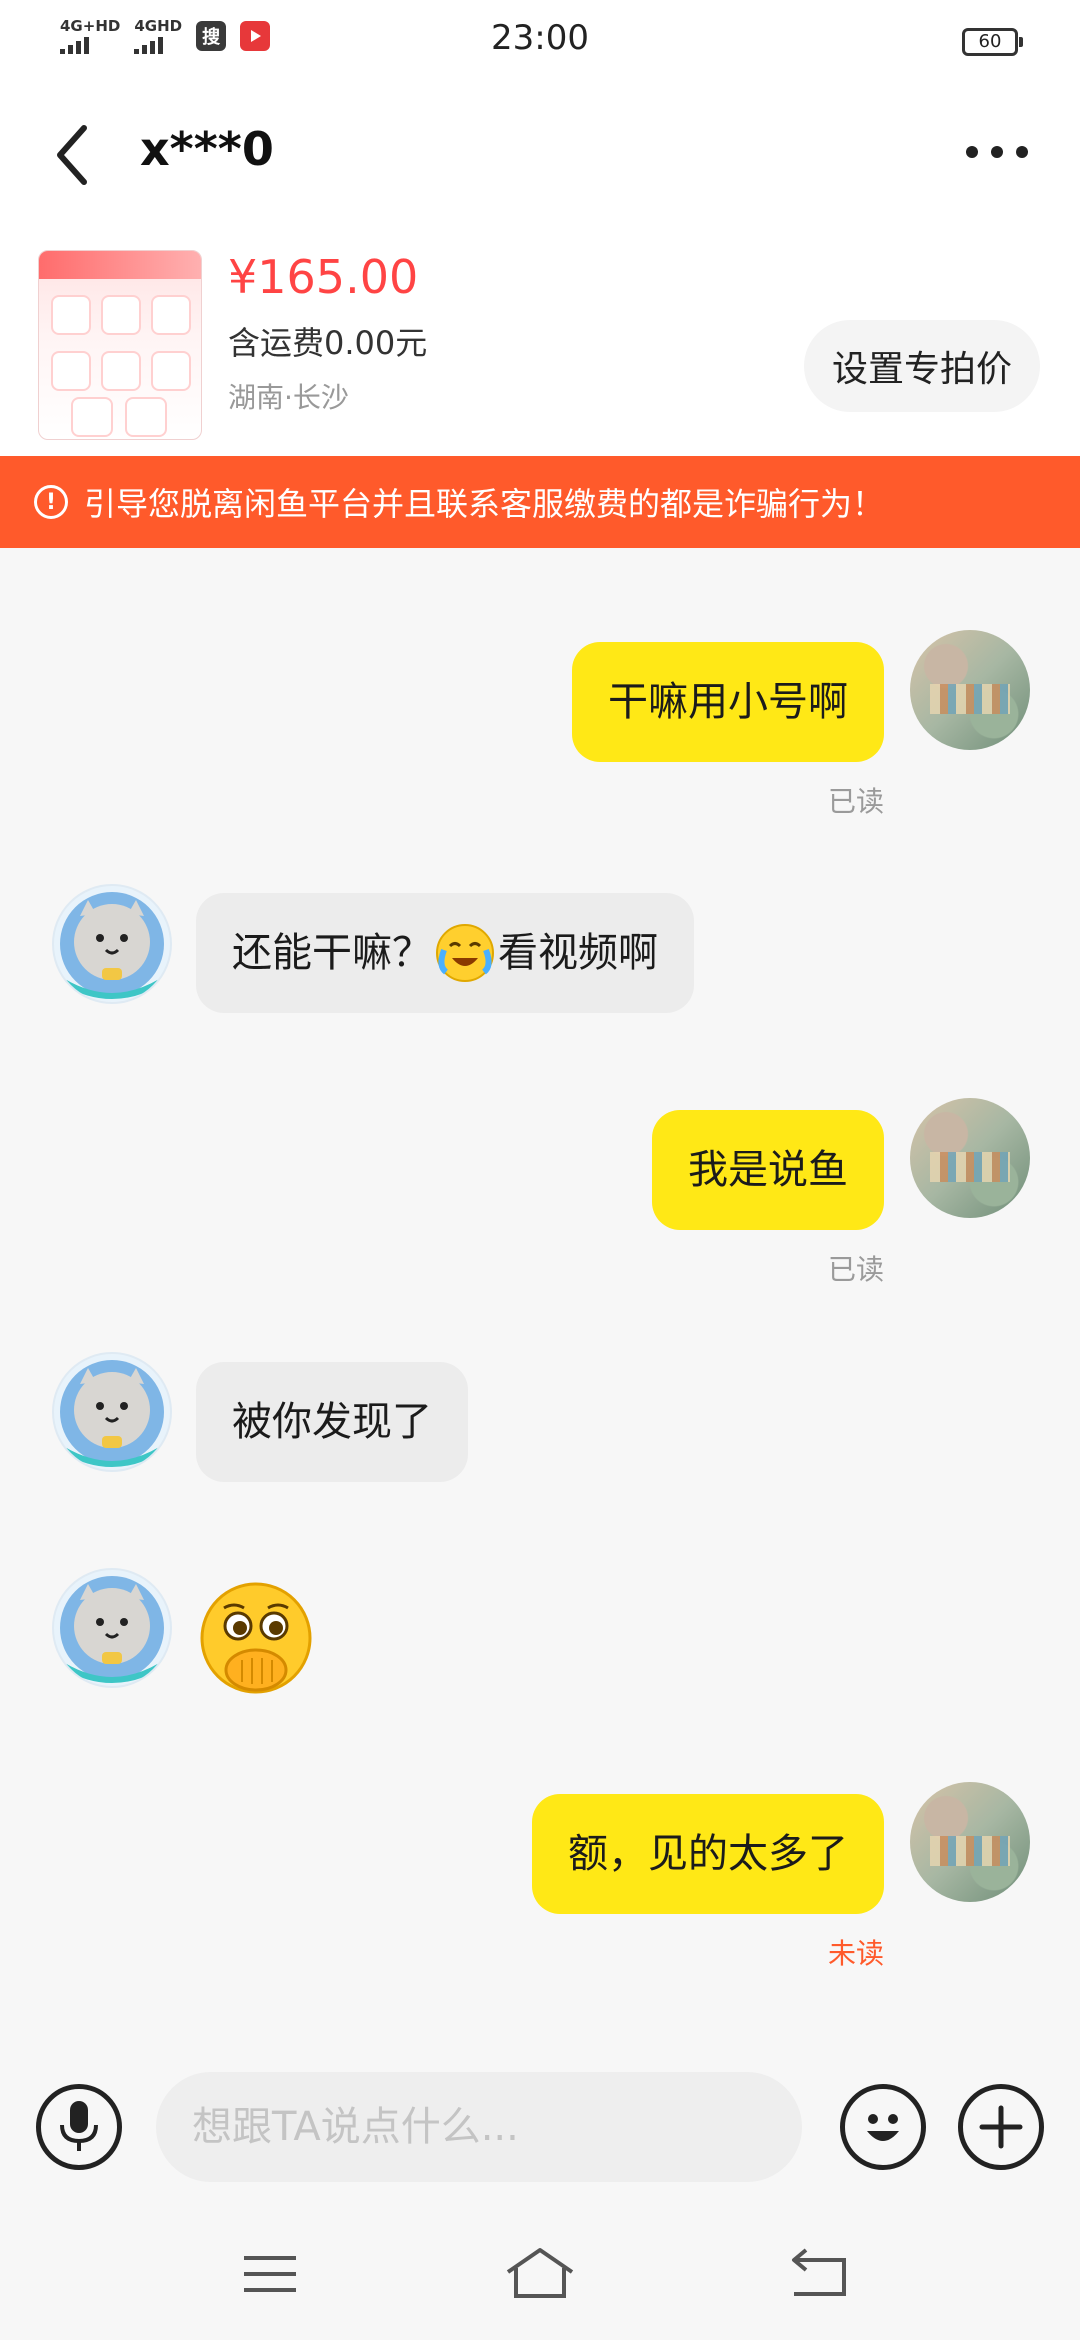 The image size is (1080, 2340). Describe the element at coordinates (540, 343) in the screenshot. I see `product-card: ¥165.00 含运费0.00元 湖南·长沙 设置专拍价` at that location.